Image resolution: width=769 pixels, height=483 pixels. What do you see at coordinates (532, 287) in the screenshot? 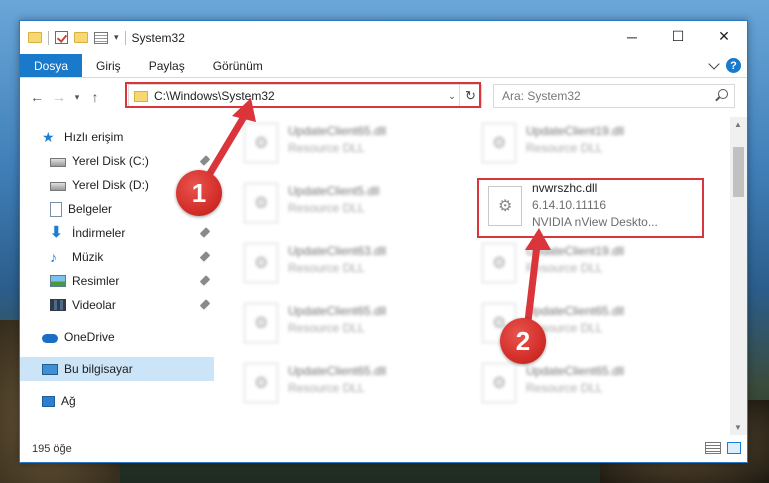
I see `arrow-2-shaft` at bounding box center [532, 287].